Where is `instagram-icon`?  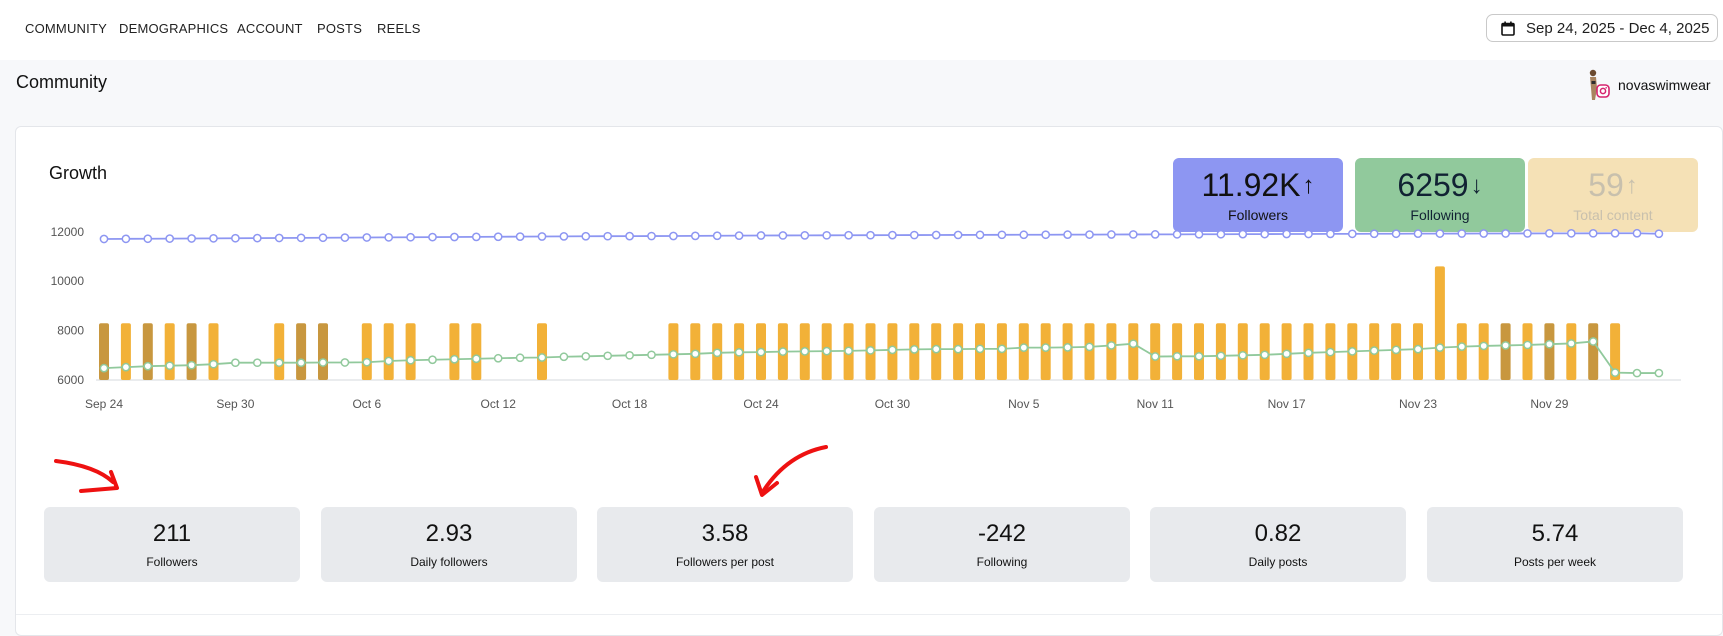 instagram-icon is located at coordinates (1603, 91).